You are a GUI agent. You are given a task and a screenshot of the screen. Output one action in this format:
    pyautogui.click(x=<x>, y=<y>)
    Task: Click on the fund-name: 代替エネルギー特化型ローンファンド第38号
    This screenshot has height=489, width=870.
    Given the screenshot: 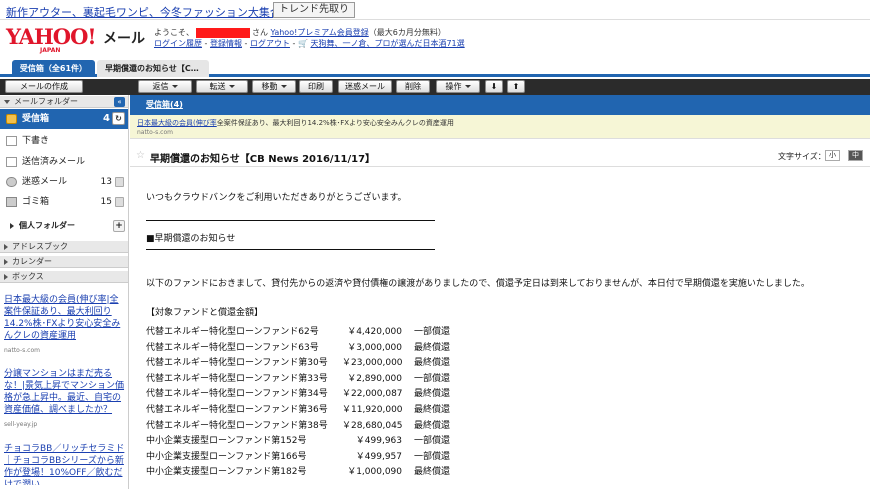 What is the action you would take?
    pyautogui.click(x=237, y=425)
    